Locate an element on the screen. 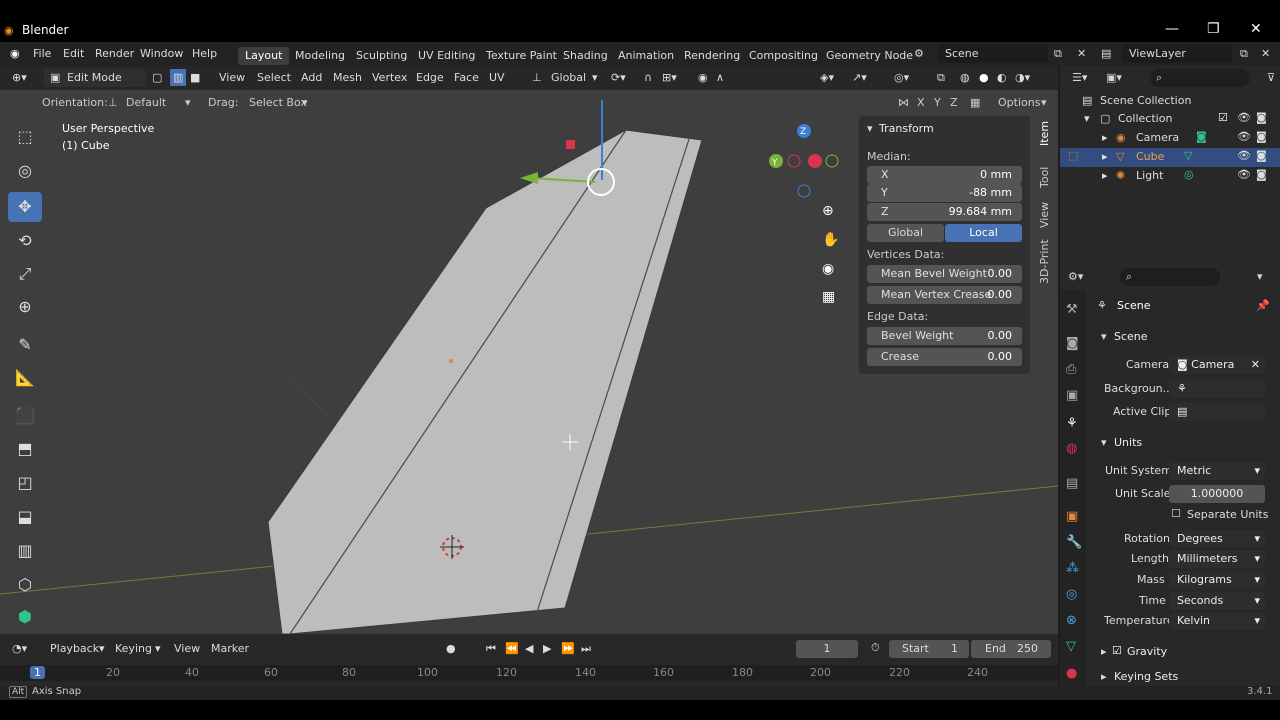  menu-view: View is located at coordinates (232, 77).